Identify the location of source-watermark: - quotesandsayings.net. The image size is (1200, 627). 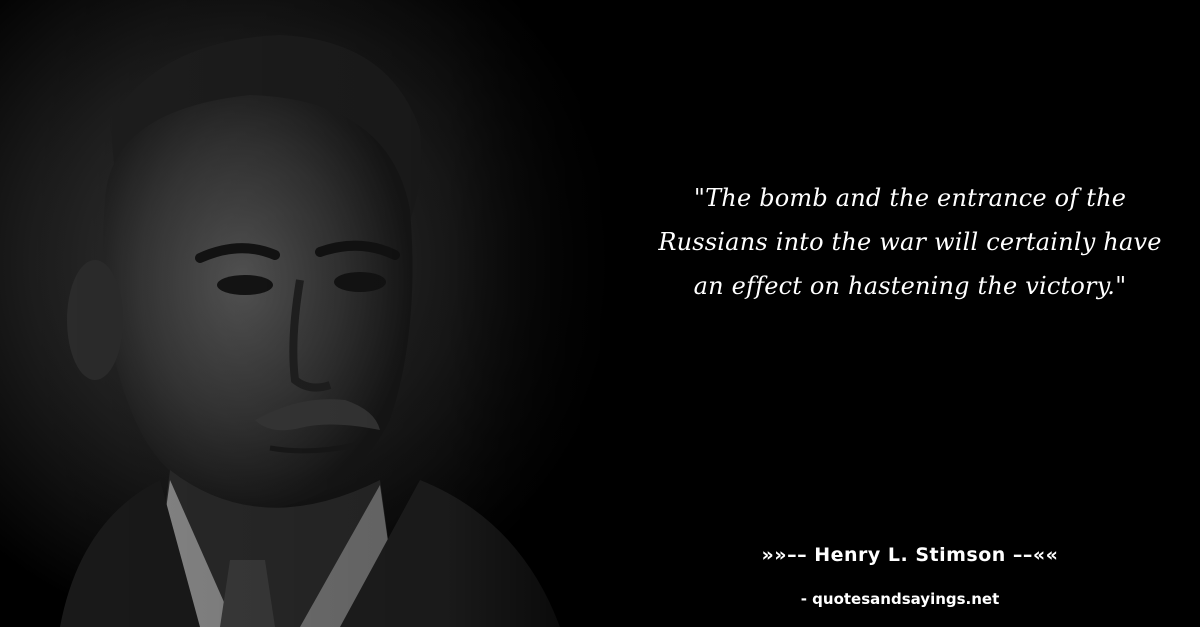
(900, 599).